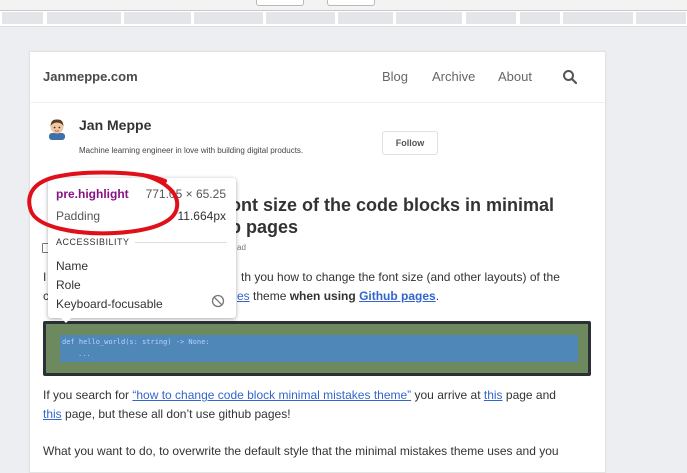 The image size is (687, 473). What do you see at coordinates (68, 285) in the screenshot?
I see `tooltip-prop-role: Role` at bounding box center [68, 285].